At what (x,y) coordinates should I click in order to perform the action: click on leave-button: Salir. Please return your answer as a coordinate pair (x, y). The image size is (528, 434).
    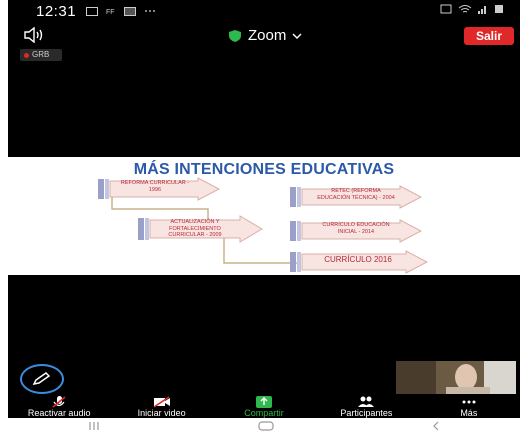
    Looking at the image, I should click on (489, 36).